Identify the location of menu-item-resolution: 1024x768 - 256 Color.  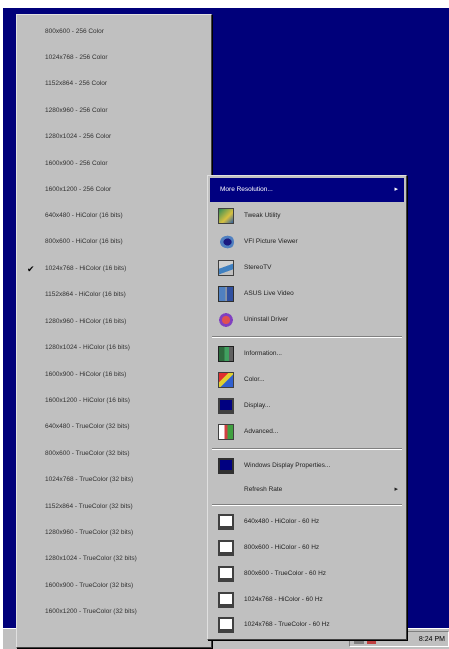
(114, 58).